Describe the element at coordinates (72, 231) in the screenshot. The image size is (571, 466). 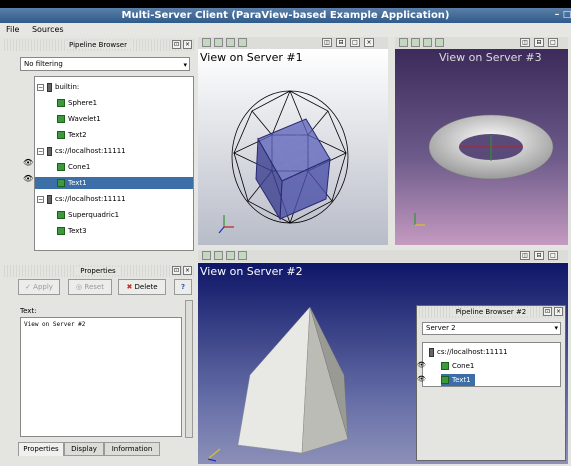
I see `tree-item-text3: Text3` at that location.